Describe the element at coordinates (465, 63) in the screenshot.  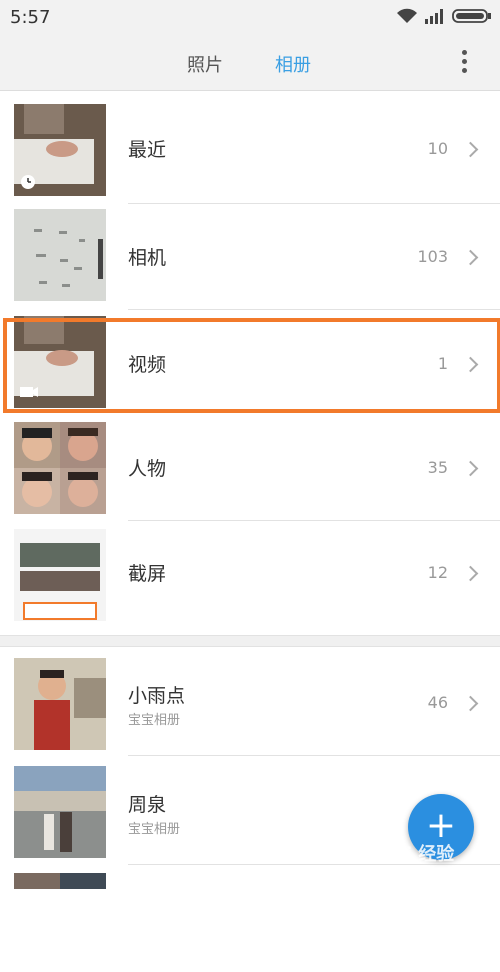
I see `more-options-icon` at that location.